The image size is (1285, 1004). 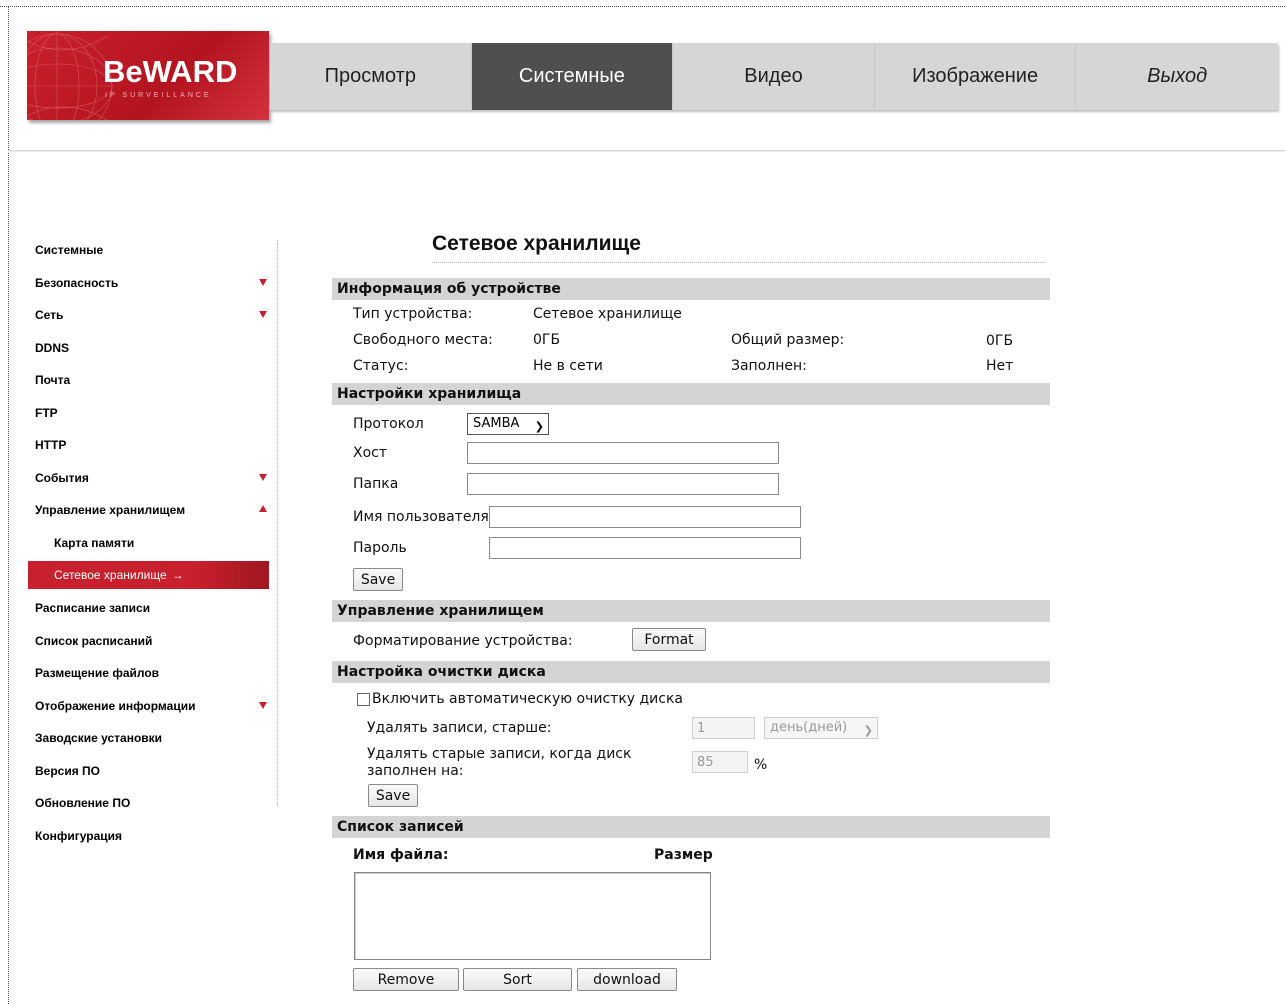 I want to click on sidebar-item-schedule-list: Список расписаний, so click(x=148, y=641).